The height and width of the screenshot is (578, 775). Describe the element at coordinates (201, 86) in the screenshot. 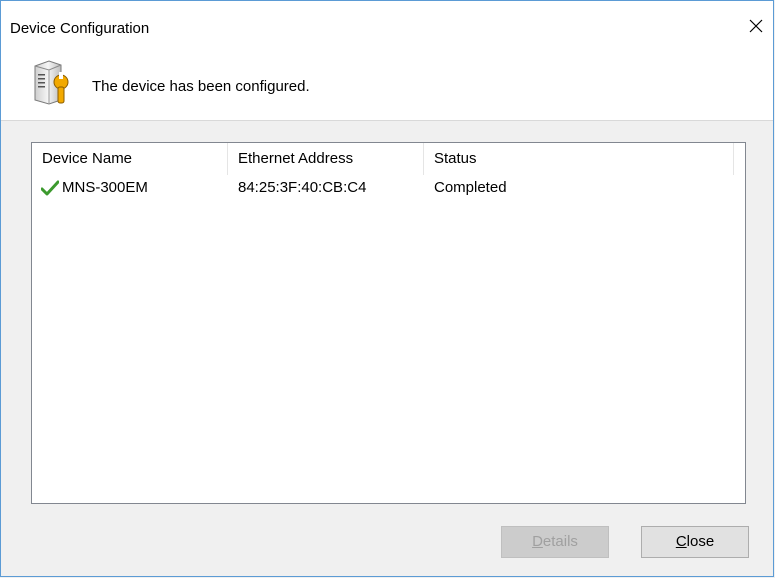

I see `status-message: The device has been configured.` at that location.